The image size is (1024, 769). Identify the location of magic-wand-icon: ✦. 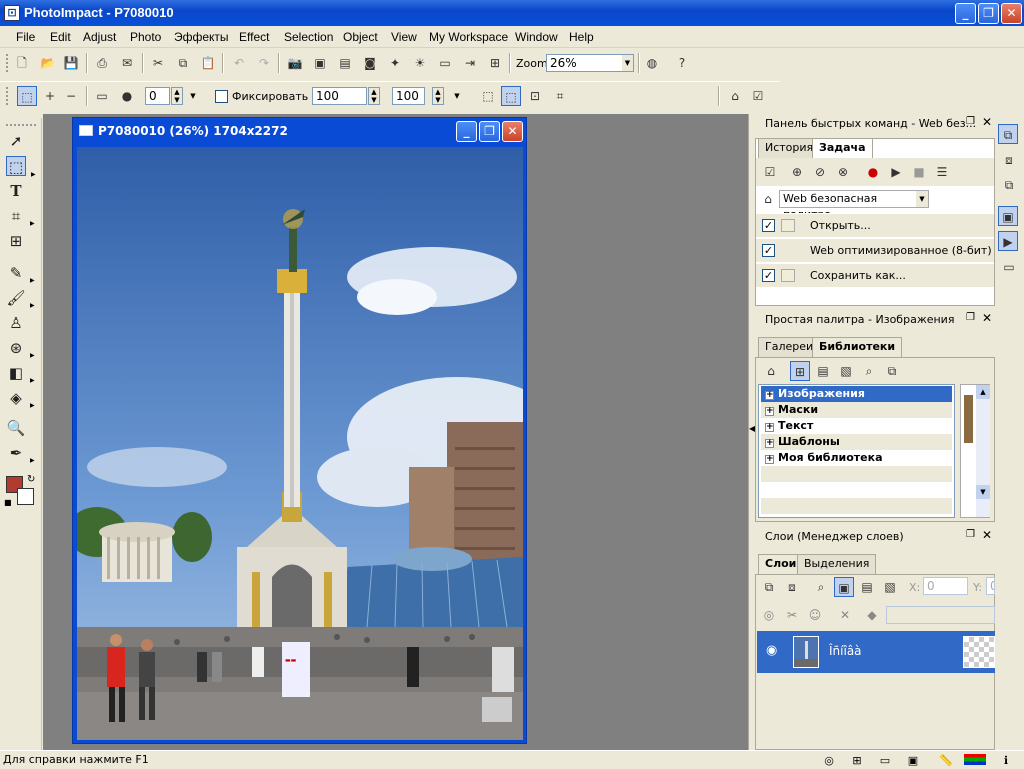
(395, 63).